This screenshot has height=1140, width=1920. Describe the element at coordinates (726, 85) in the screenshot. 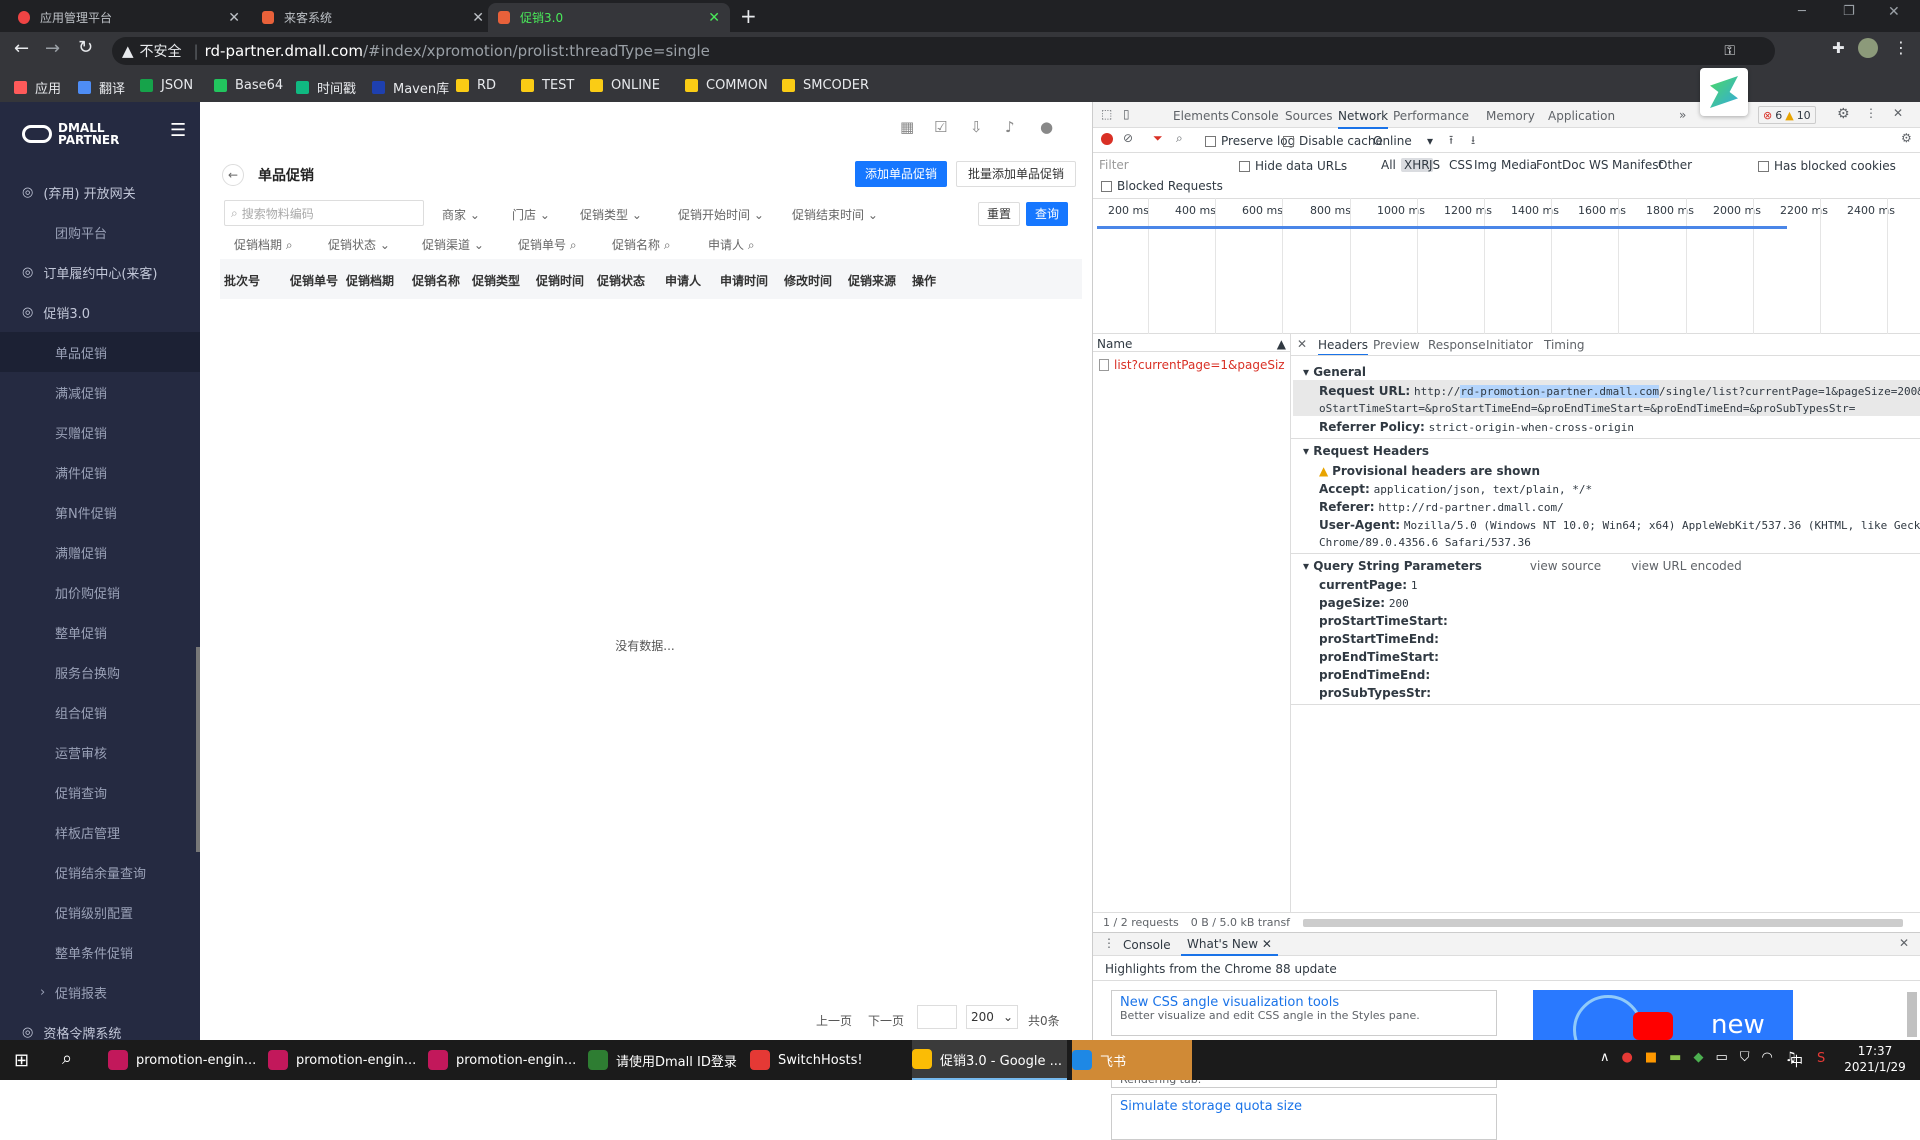

I see `bookmark-item: COMMON` at that location.